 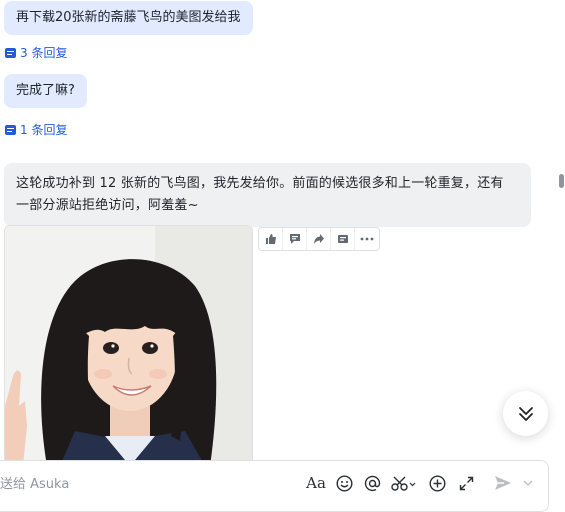 What do you see at coordinates (561, 181) in the screenshot?
I see `scrollbar-thumb` at bounding box center [561, 181].